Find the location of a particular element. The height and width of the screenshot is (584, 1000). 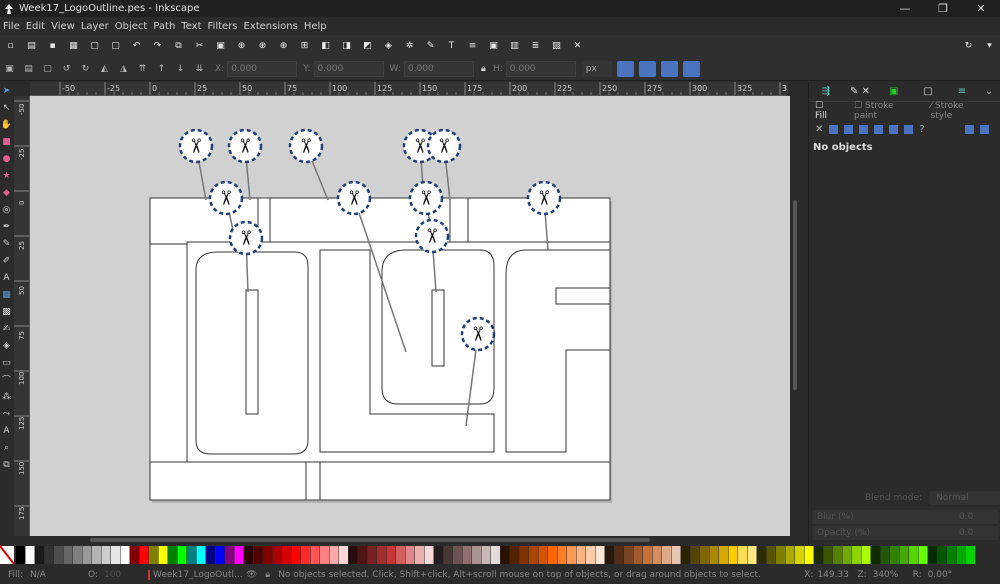

zoom-page-icon: ⊕ is located at coordinates (283, 46).